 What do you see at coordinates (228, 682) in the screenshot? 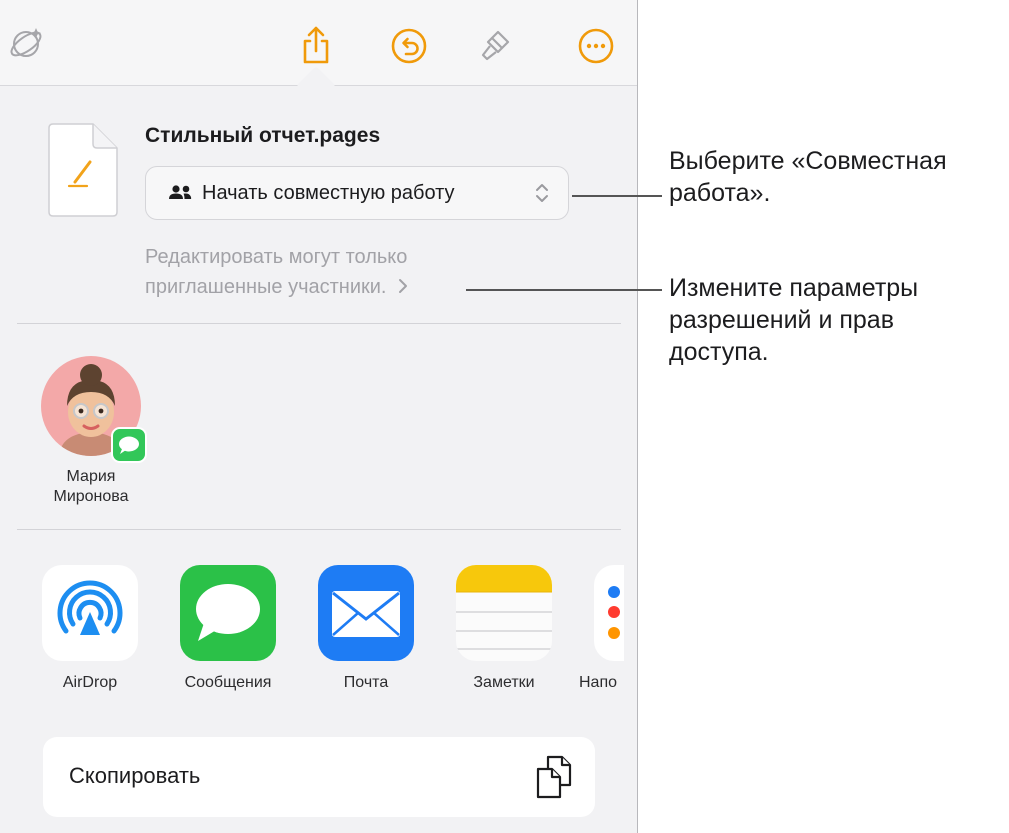
I see `app-label-messages: Сообщения` at bounding box center [228, 682].